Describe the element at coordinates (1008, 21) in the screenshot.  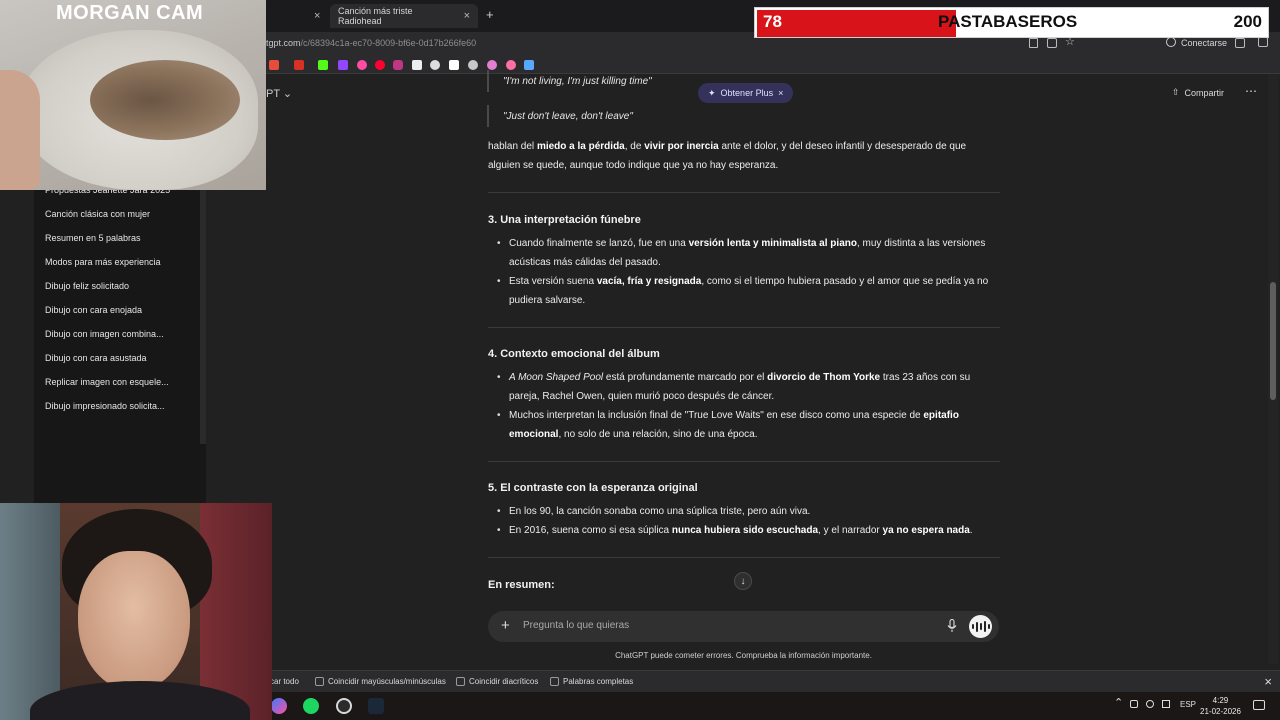
I see `goal-title: PASTABASEROS` at that location.